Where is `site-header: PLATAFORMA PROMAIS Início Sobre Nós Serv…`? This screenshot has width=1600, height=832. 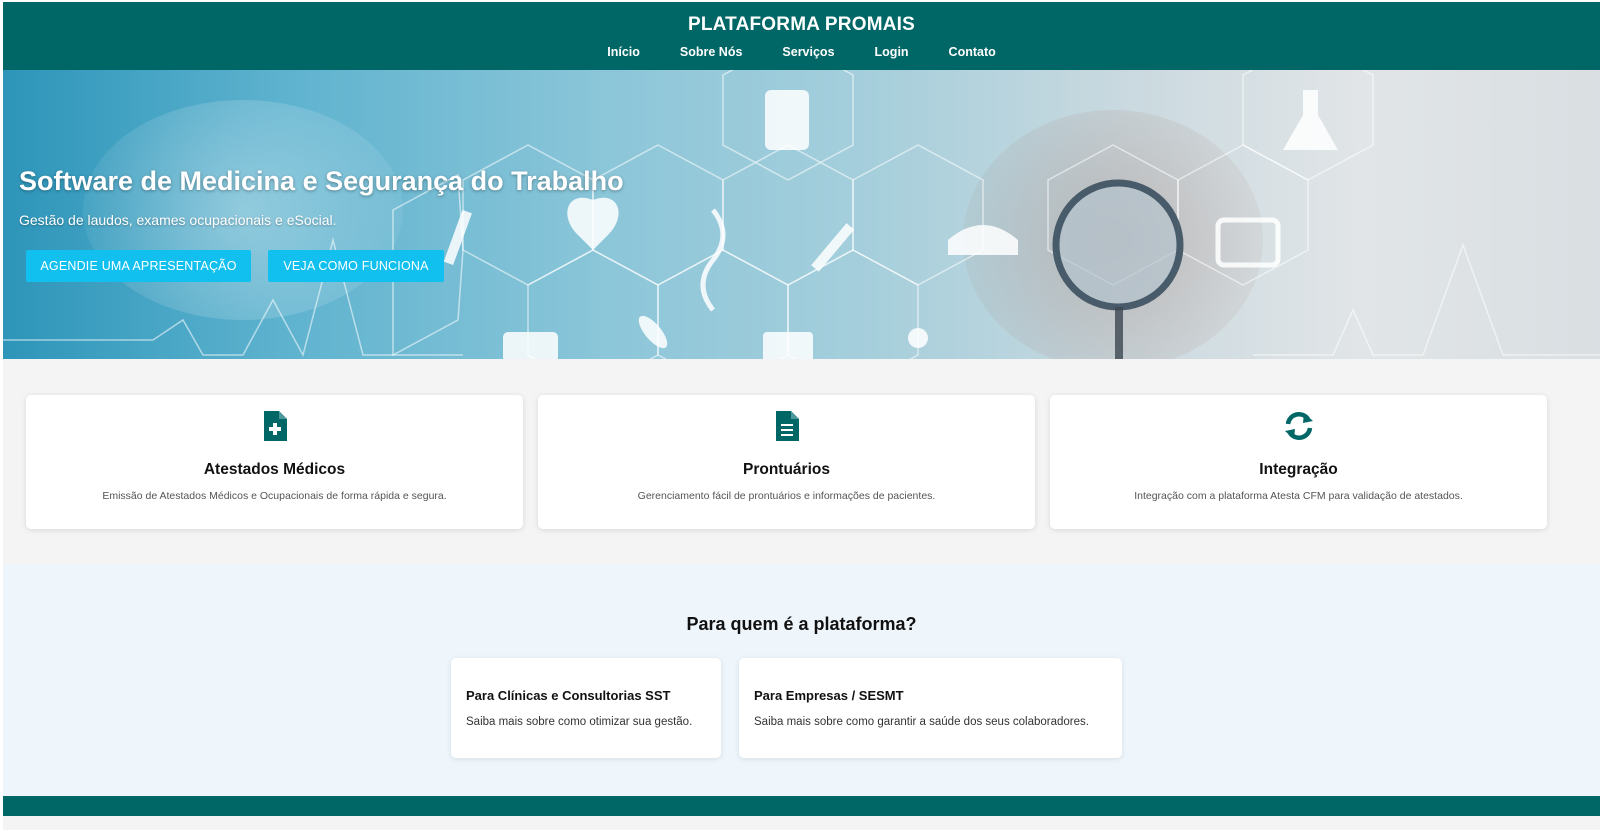 site-header: PLATAFORMA PROMAIS Início Sobre Nós Serv… is located at coordinates (801, 36).